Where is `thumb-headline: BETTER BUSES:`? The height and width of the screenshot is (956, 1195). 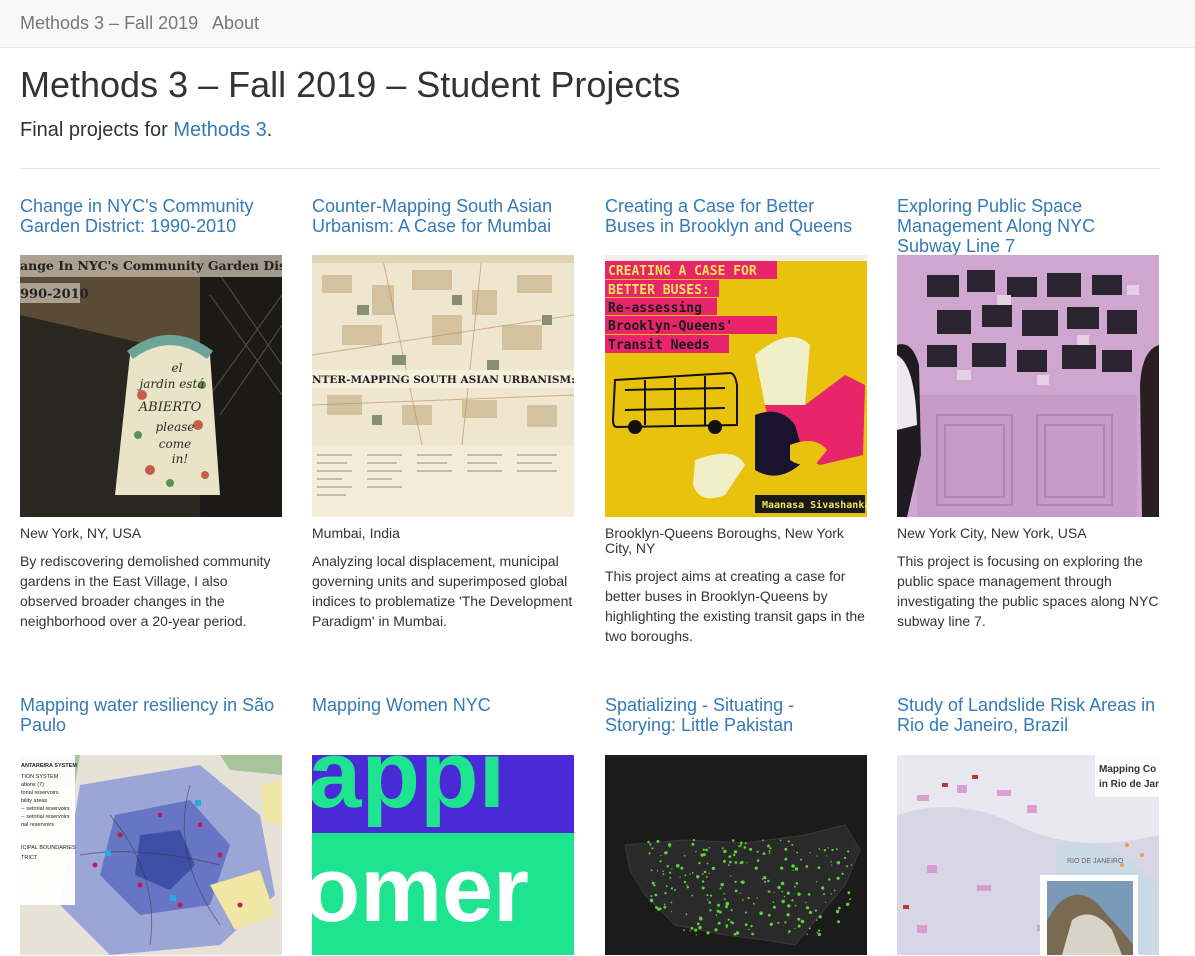
thumb-headline: BETTER BUSES: is located at coordinates (659, 290).